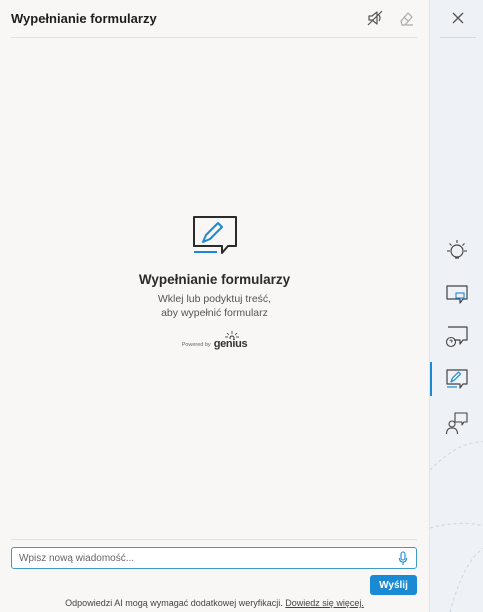 Image resolution: width=483 pixels, height=612 pixels. I want to click on microphone-icon, so click(403, 558).